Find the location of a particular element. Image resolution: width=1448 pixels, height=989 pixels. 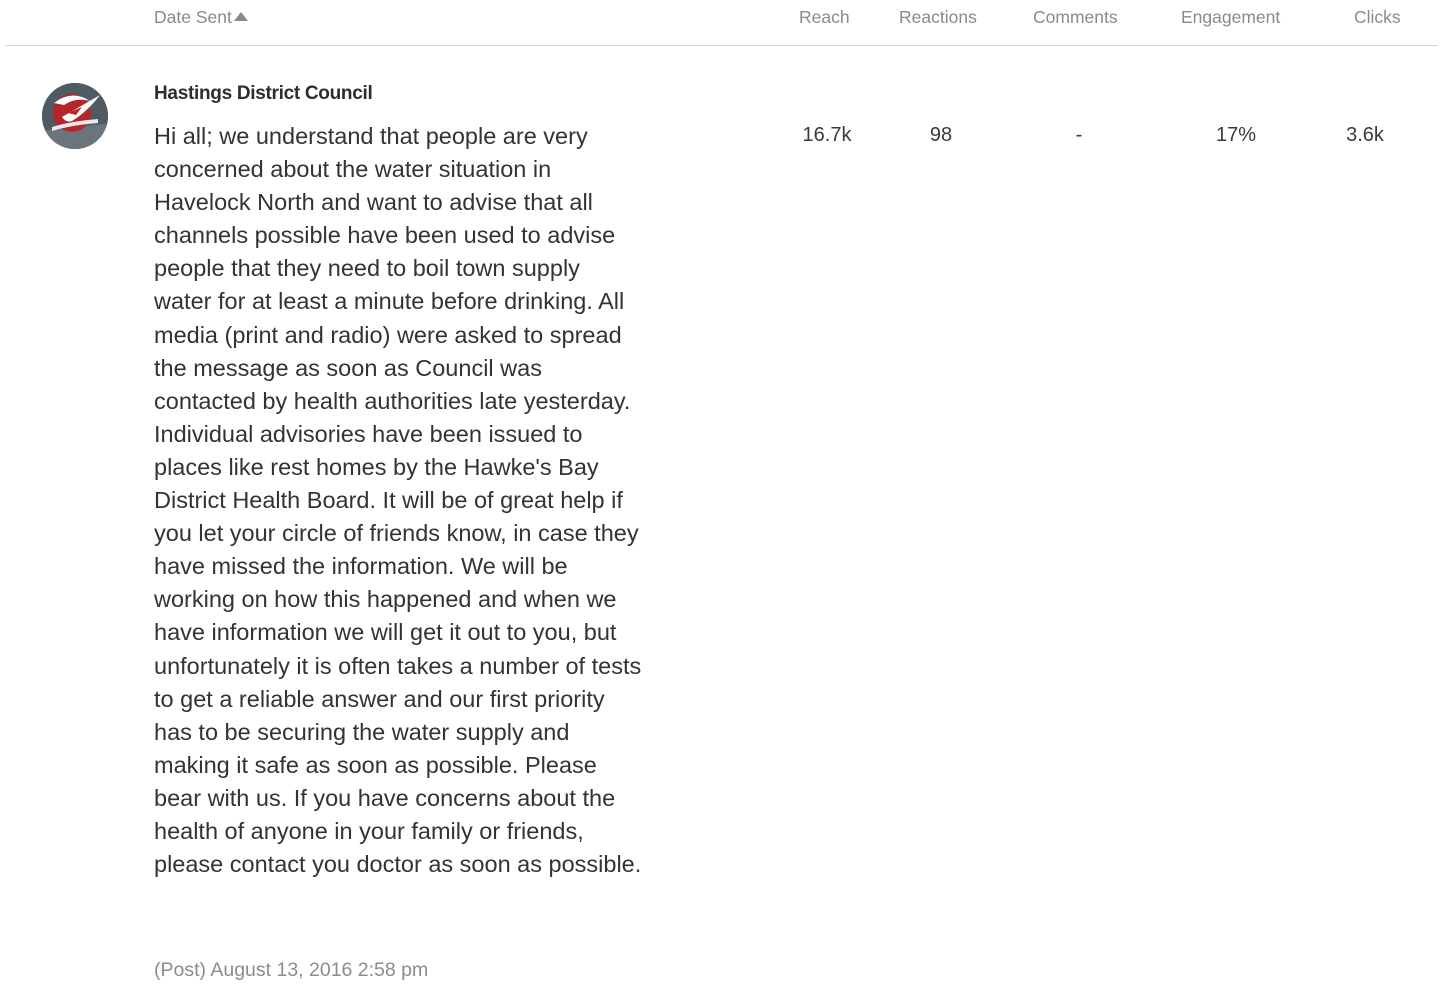

post-timestamp: (Post) August 13, 2016 2:58 pm is located at coordinates (291, 970).